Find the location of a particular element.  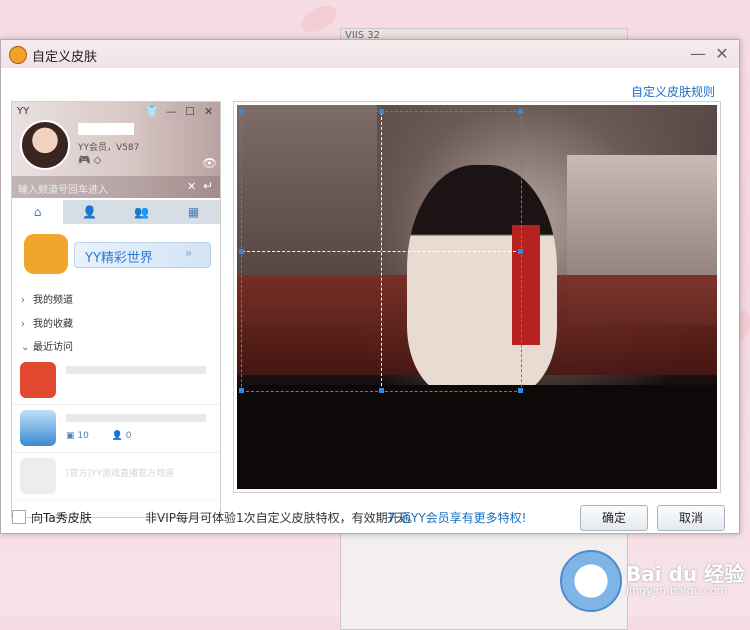

crop-handle-left is located at coordinates (241, 251).